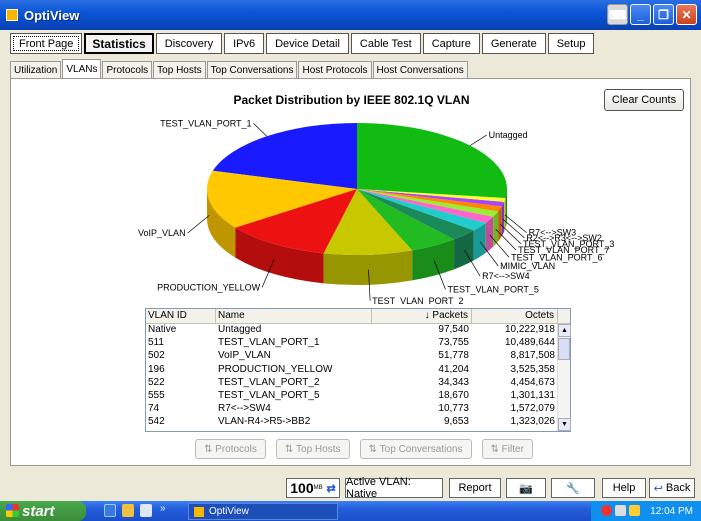 This screenshot has width=701, height=521. What do you see at coordinates (432, 160) in the screenshot?
I see `pie-slice` at bounding box center [432, 160].